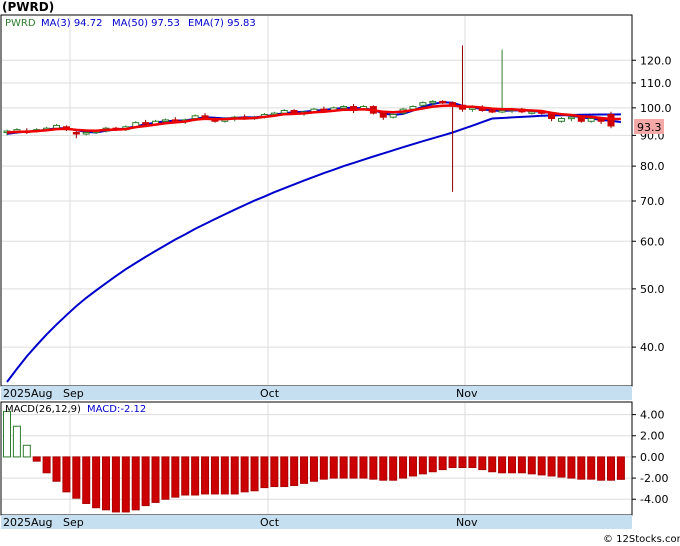 The width and height of the screenshot is (680, 546). What do you see at coordinates (467, 522) in the screenshot?
I see `macd-x-label-nov: Nov` at bounding box center [467, 522].